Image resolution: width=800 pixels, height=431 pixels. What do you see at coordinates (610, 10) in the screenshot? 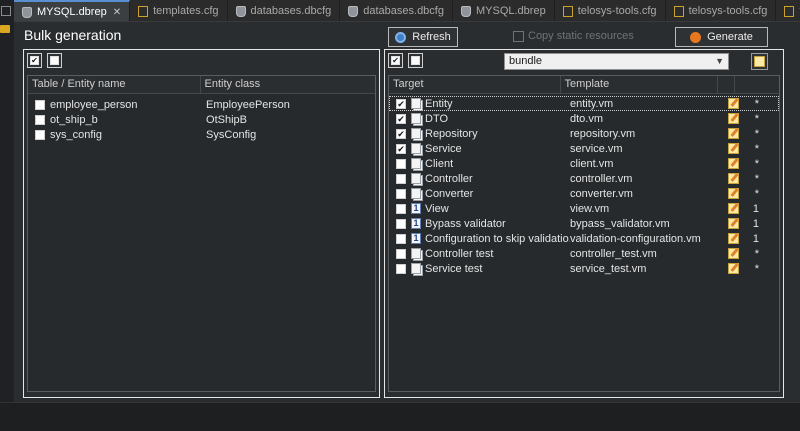
I see `tab-5: telosys-tools.cfg` at bounding box center [610, 10].